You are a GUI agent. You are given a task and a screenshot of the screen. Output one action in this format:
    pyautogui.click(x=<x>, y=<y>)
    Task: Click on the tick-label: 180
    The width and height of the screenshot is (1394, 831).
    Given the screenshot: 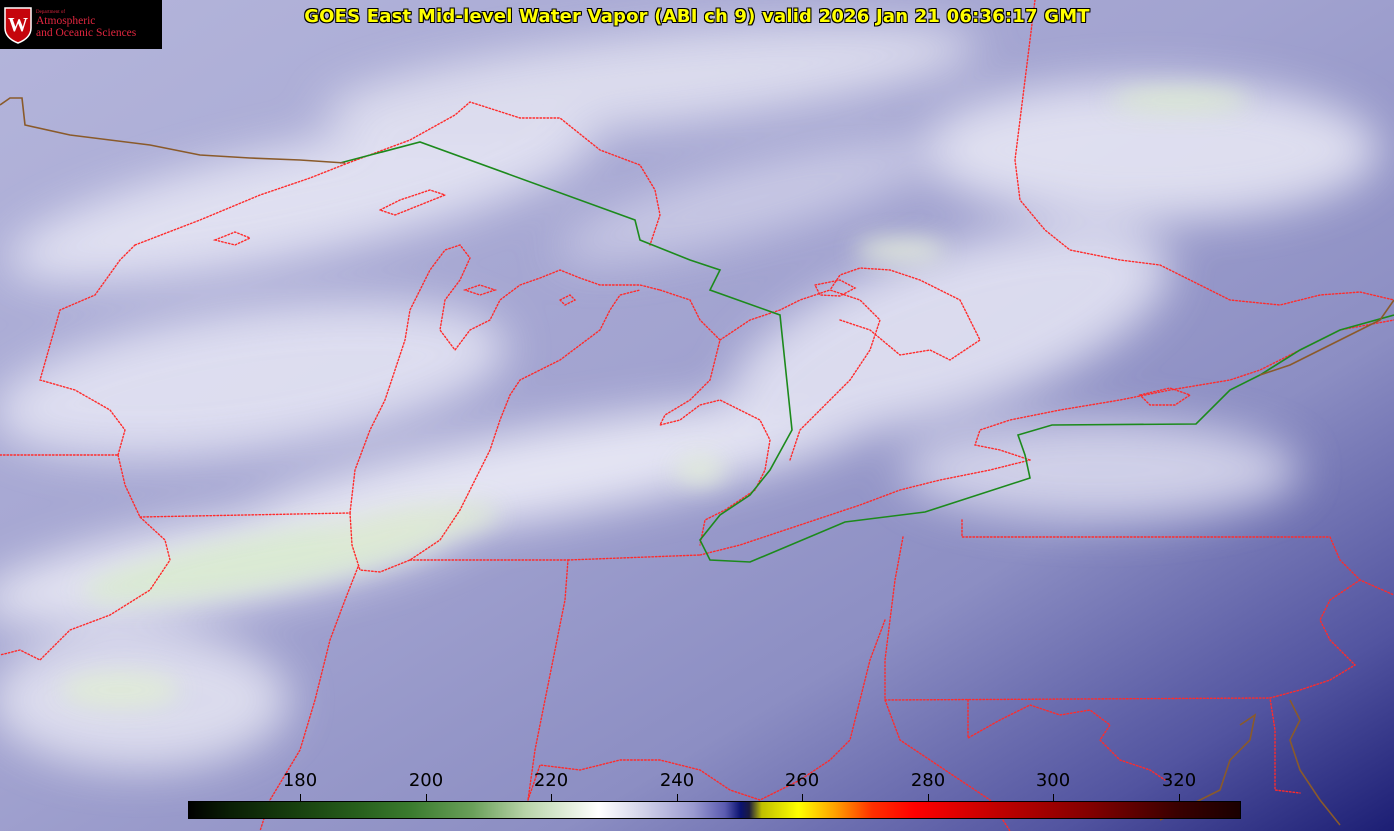 What is the action you would take?
    pyautogui.click(x=300, y=780)
    